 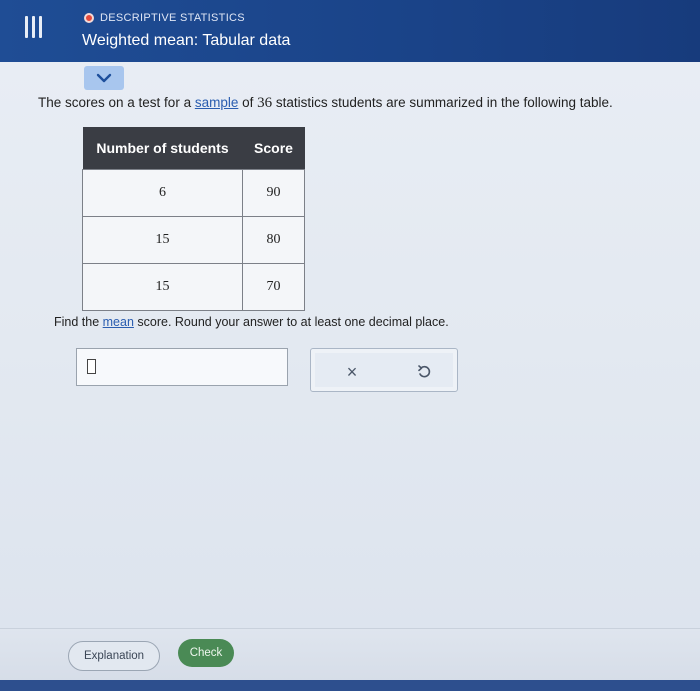 I want to click on answer-tools: ×, so click(x=384, y=370).